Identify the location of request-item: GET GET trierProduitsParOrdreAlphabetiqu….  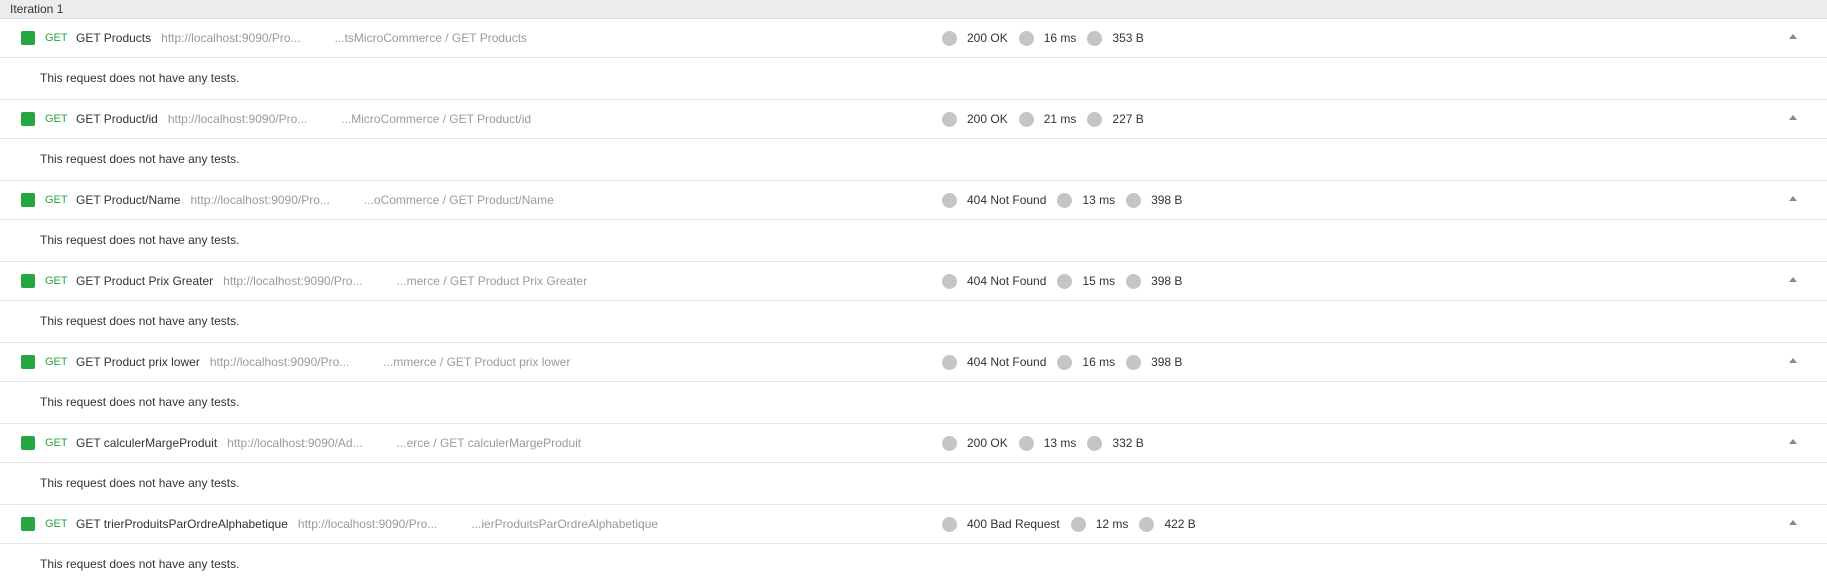
(913, 544).